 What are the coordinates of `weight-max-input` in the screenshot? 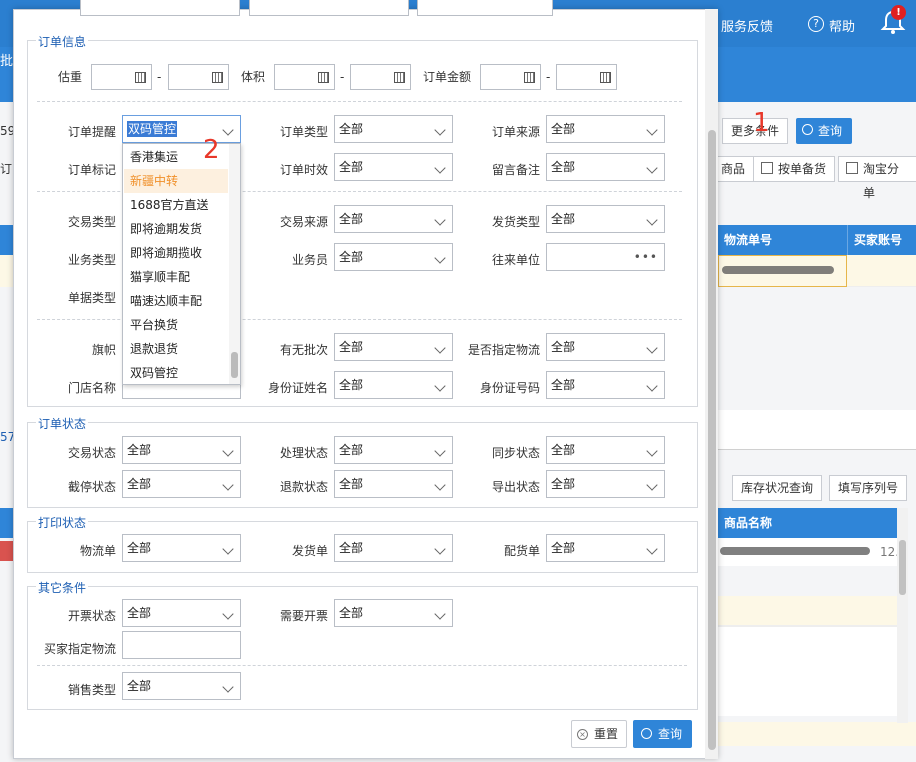 It's located at (198, 77).